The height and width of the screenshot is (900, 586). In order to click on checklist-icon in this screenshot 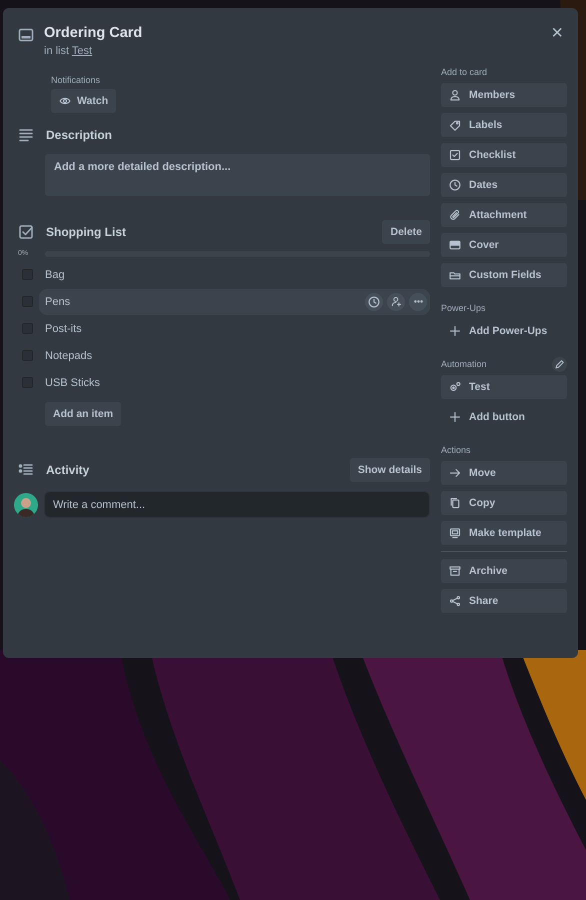, I will do `click(26, 232)`.